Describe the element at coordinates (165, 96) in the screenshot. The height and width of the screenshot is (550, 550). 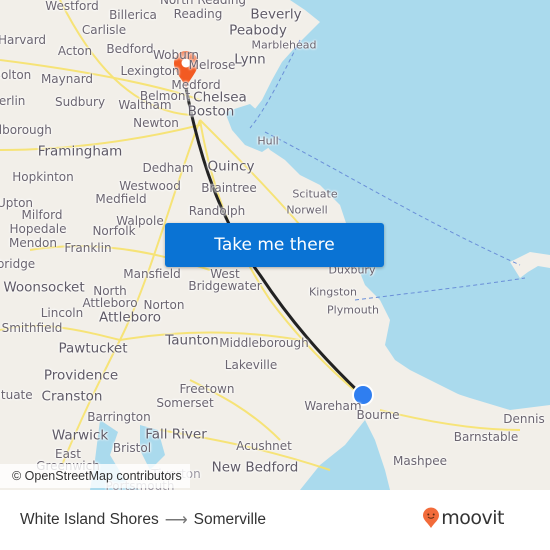
I see `place-label: Belmont` at that location.